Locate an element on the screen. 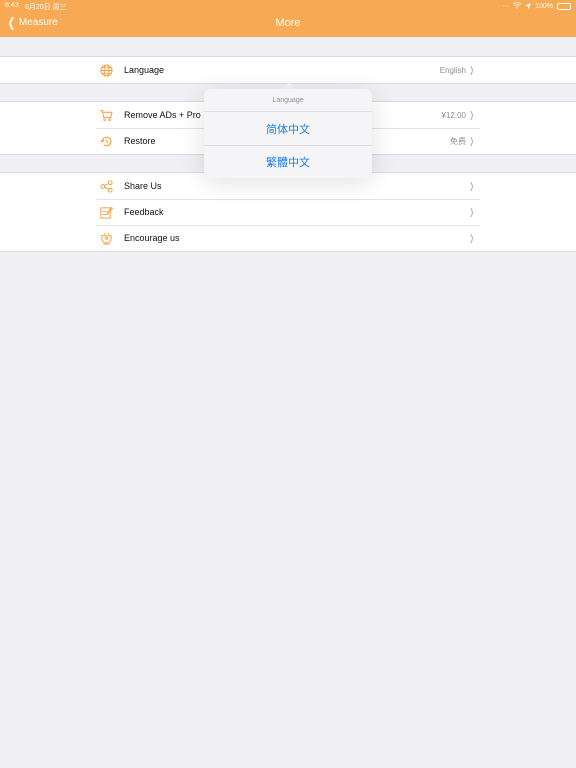  language-popover: Language 简体中文 繁體中文 is located at coordinates (288, 133).